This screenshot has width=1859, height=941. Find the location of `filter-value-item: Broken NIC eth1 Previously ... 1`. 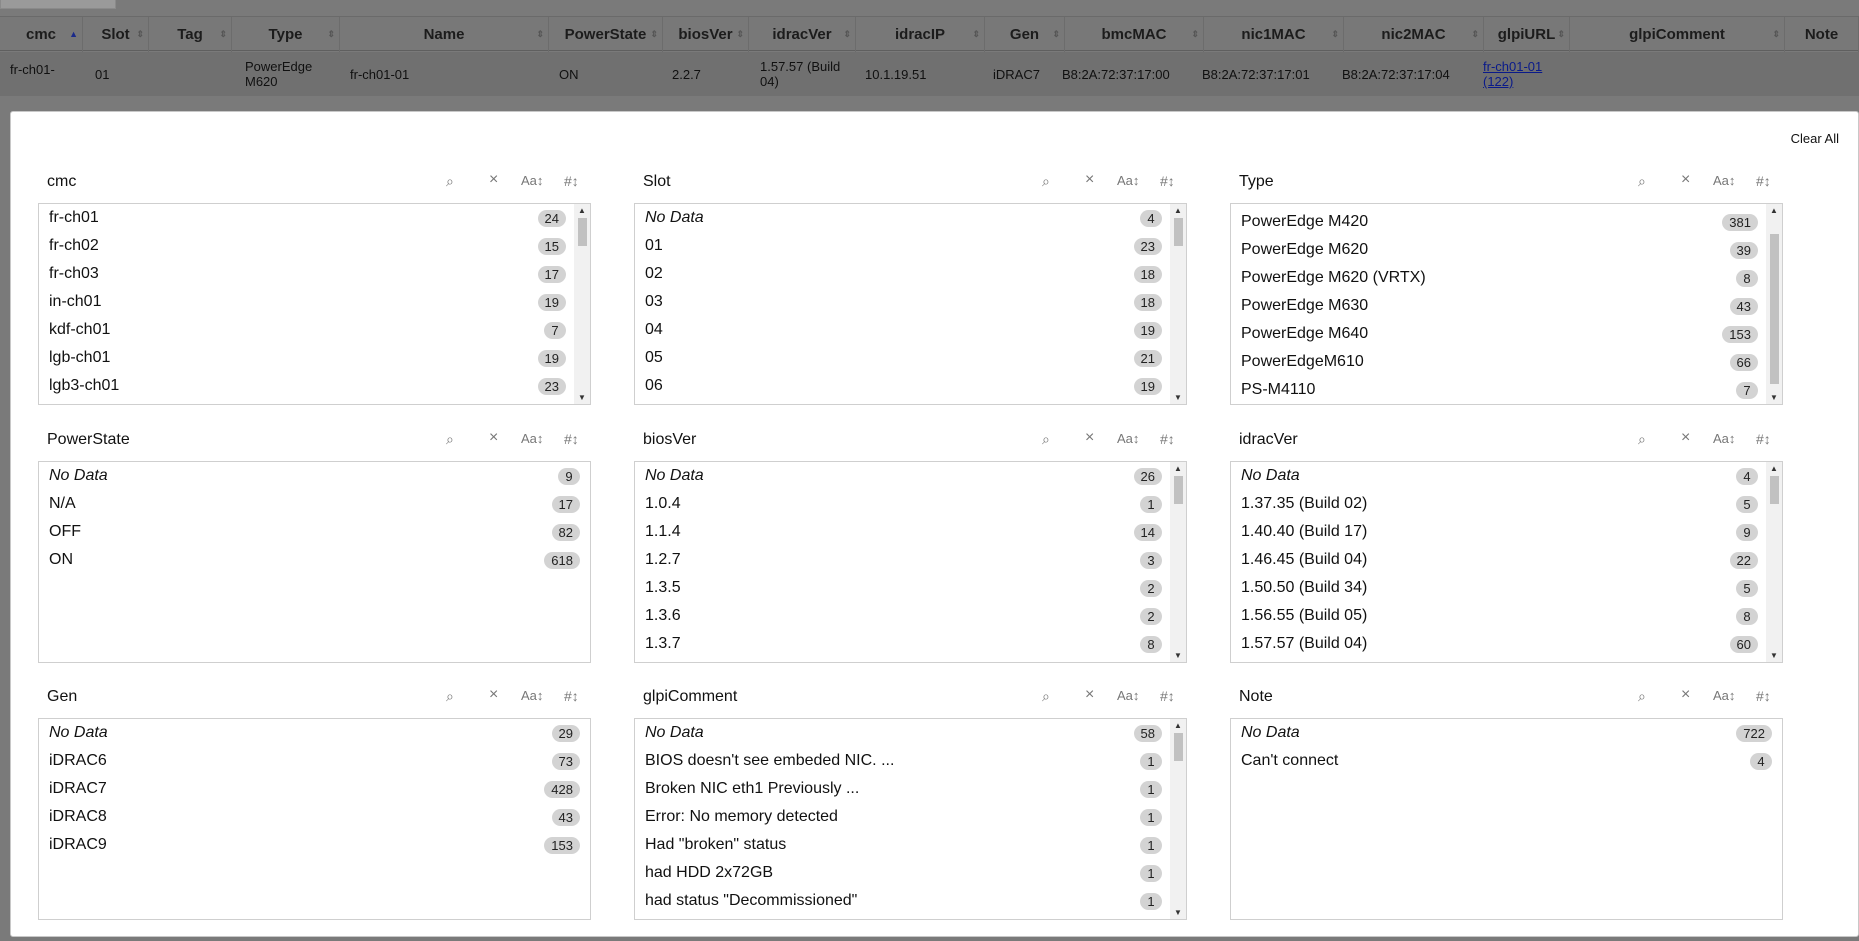

filter-value-item: Broken NIC eth1 Previously ... 1 is located at coordinates (910, 789).